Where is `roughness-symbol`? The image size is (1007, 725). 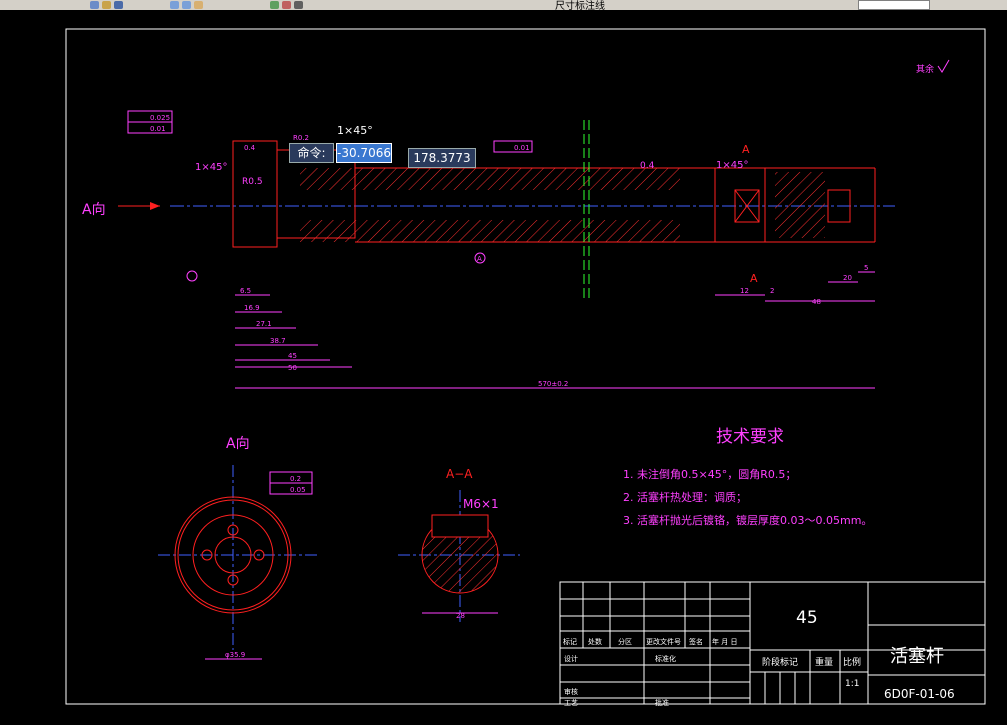 roughness-symbol is located at coordinates (943, 66).